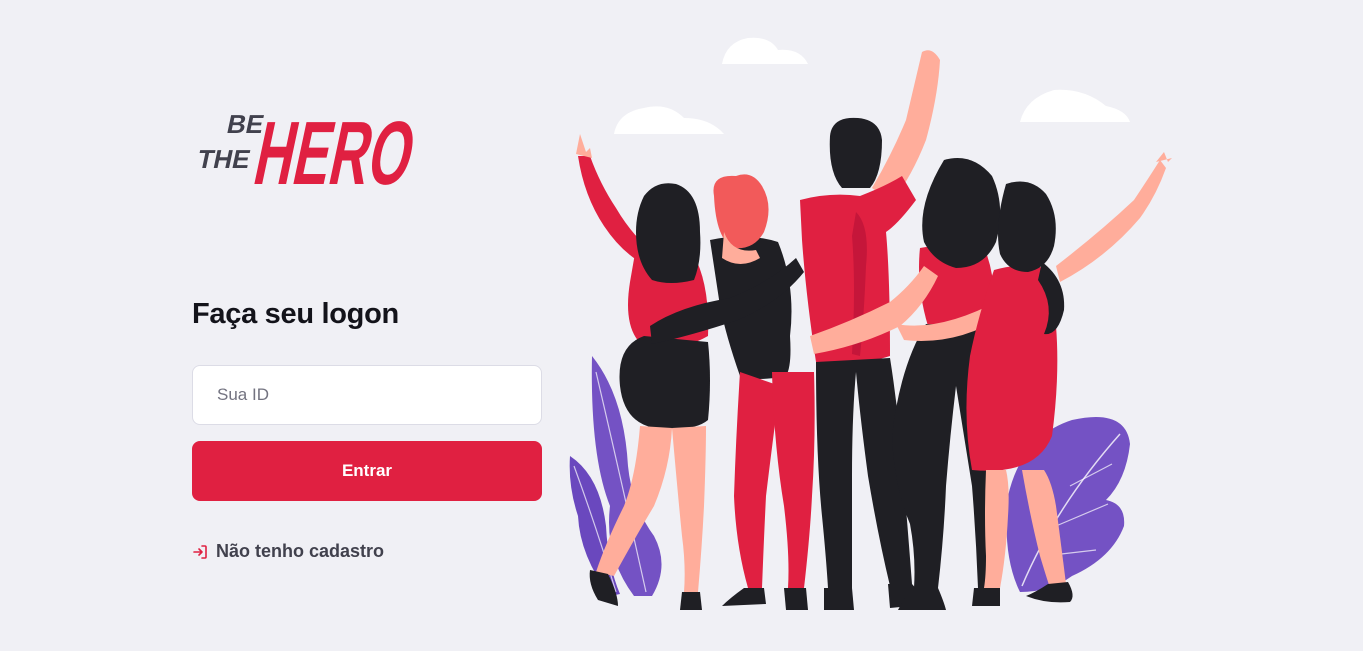 The height and width of the screenshot is (651, 1363). I want to click on register-link-label: Não tenho cadastro, so click(300, 551).